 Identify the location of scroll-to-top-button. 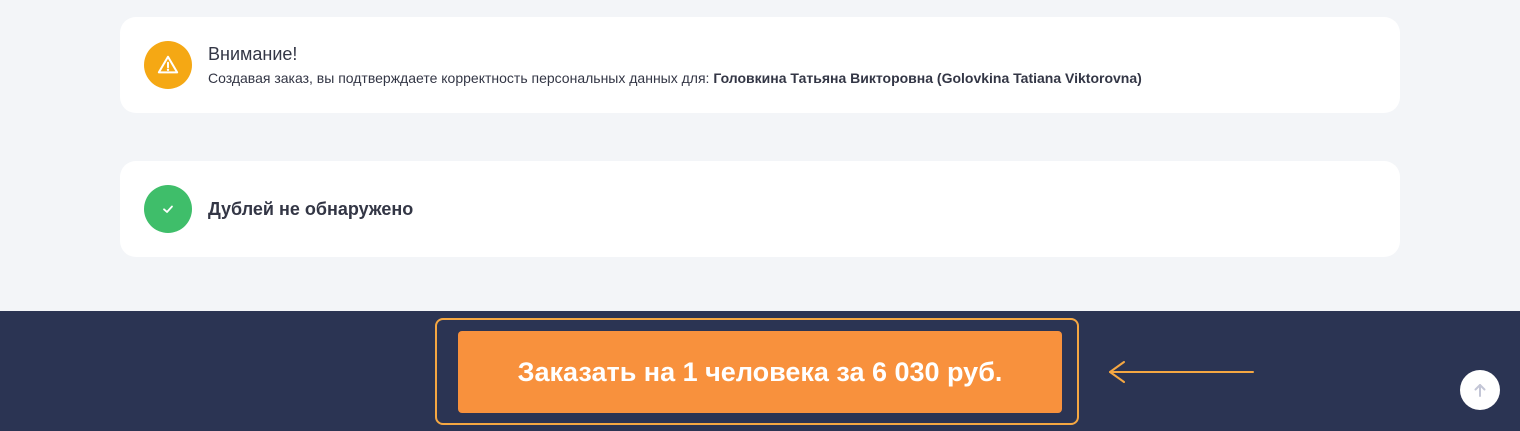
(1480, 390).